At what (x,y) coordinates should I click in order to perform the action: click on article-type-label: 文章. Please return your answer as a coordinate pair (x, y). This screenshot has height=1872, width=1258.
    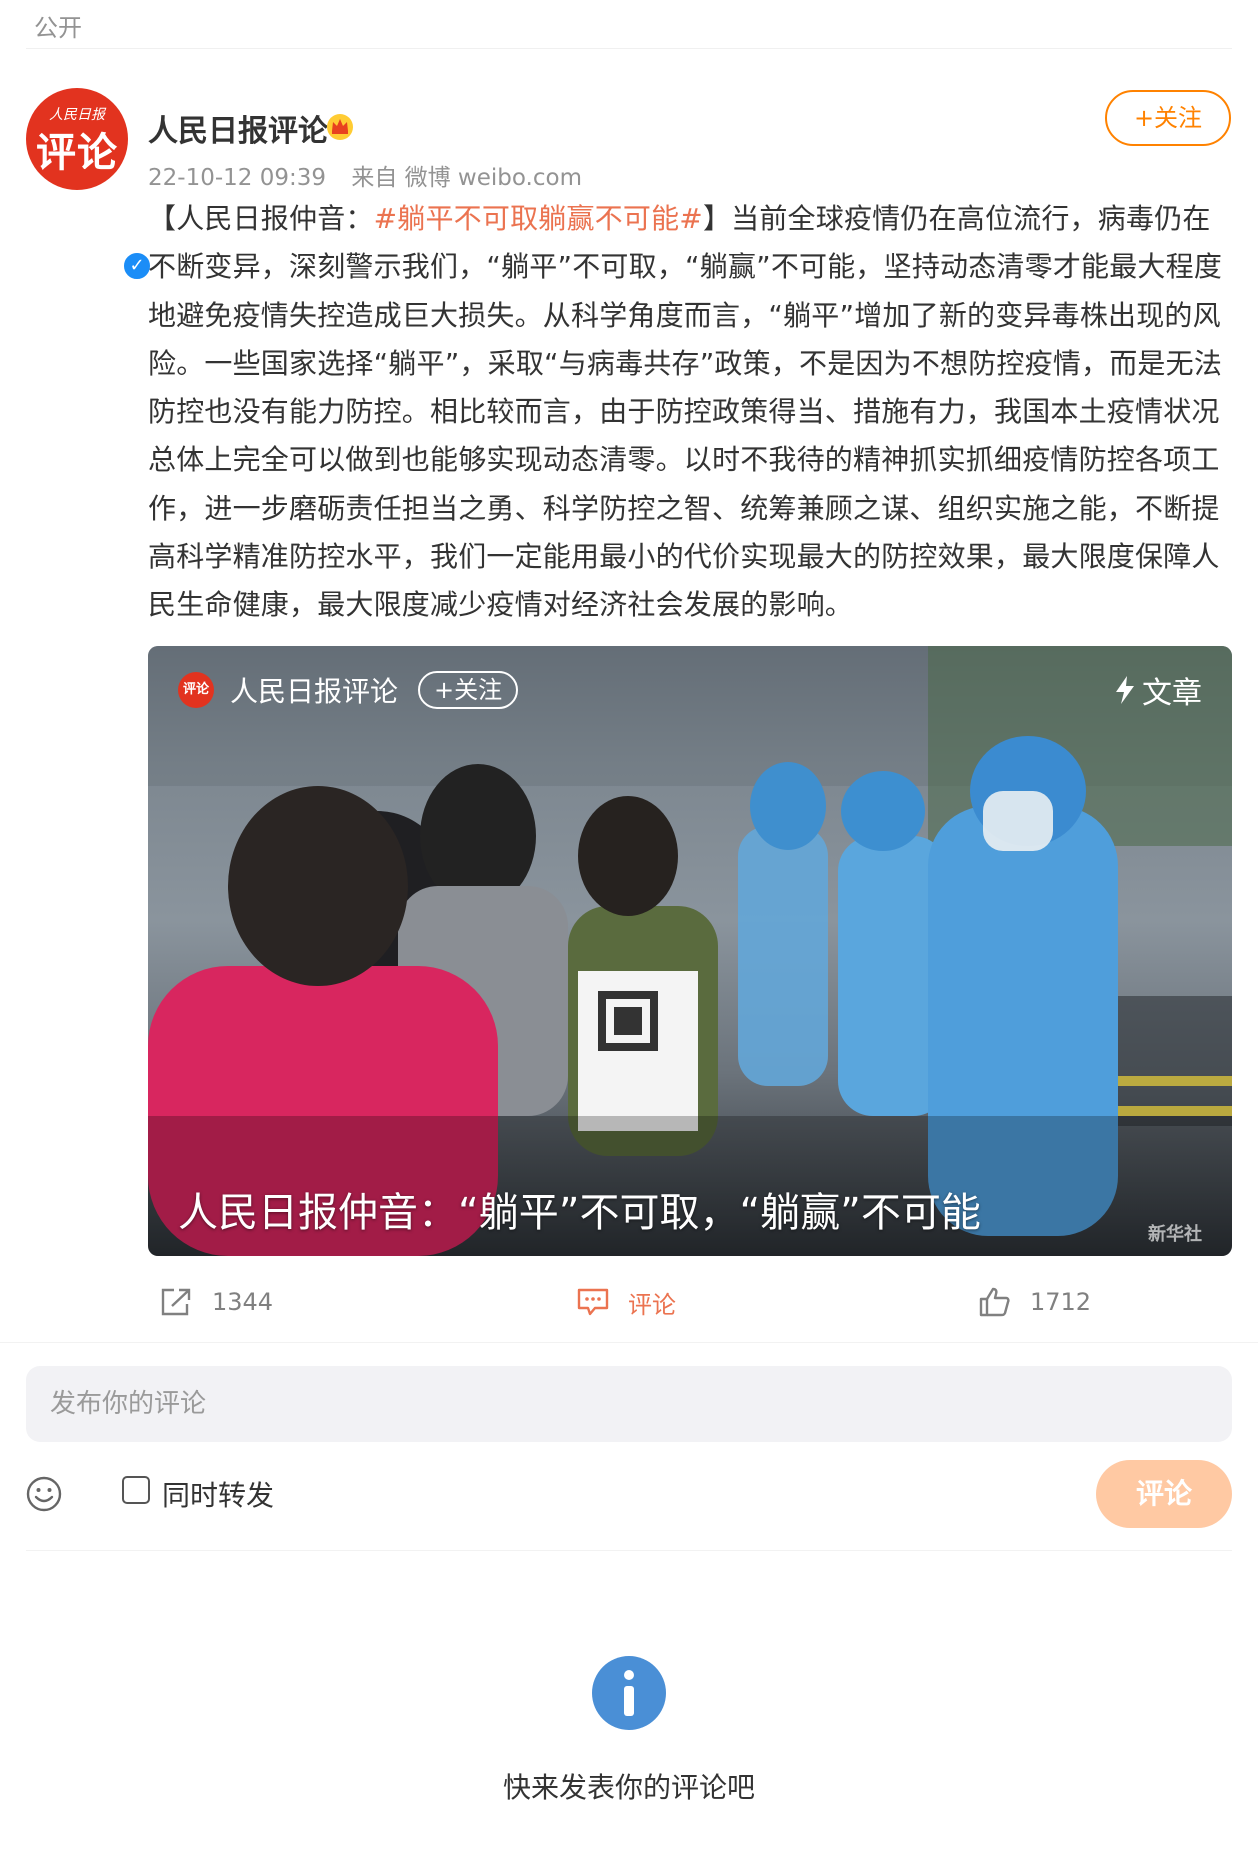
    Looking at the image, I should click on (1172, 693).